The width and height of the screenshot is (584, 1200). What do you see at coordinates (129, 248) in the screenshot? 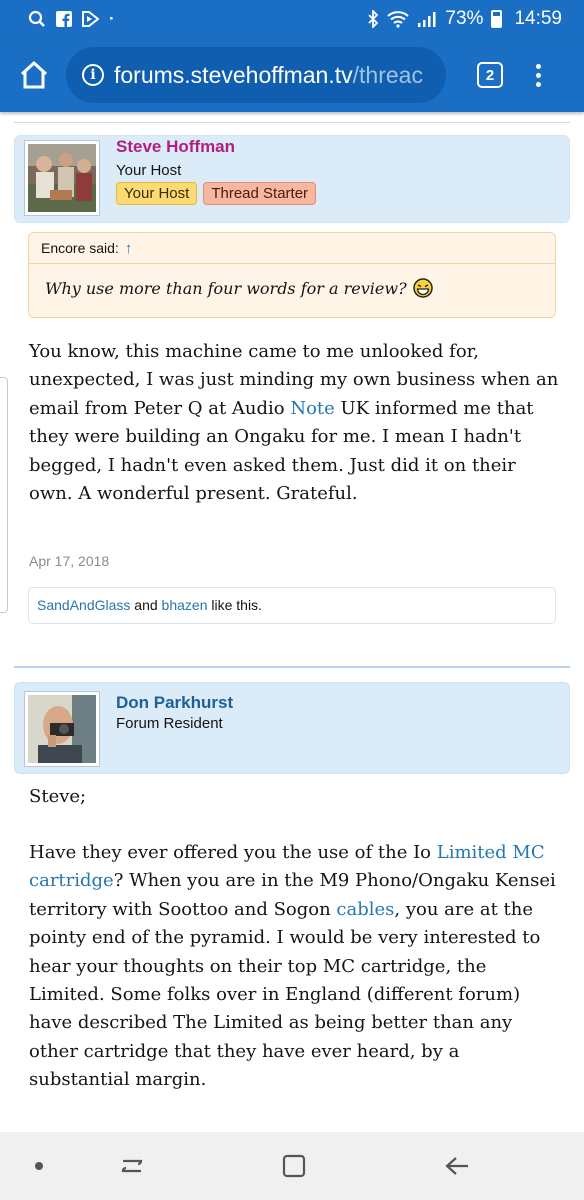
I see `quote-jump-arrow-icon: ↑` at bounding box center [129, 248].